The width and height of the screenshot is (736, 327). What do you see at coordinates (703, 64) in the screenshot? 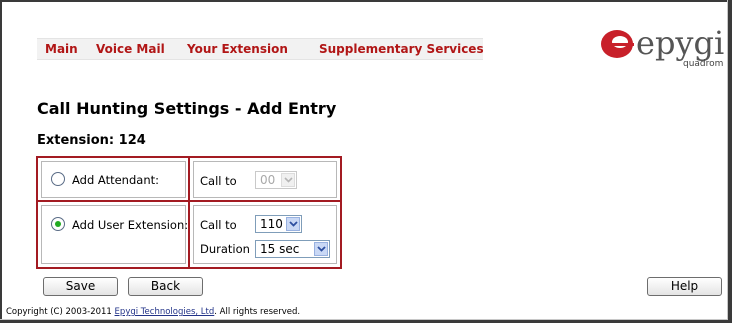
I see `logo-sub-text: quadrom` at bounding box center [703, 64].